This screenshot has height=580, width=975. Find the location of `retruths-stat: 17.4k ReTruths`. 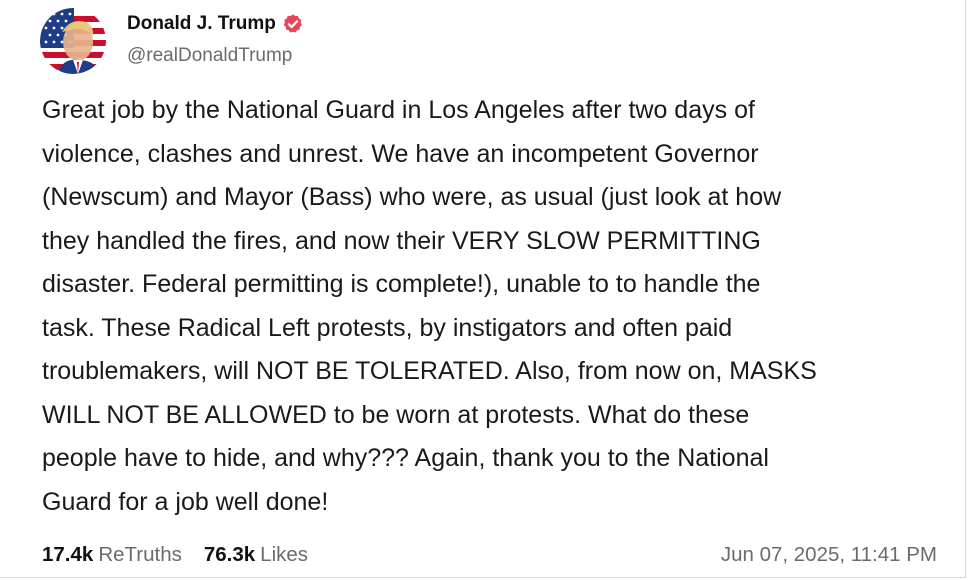

retruths-stat: 17.4k ReTruths is located at coordinates (112, 555).